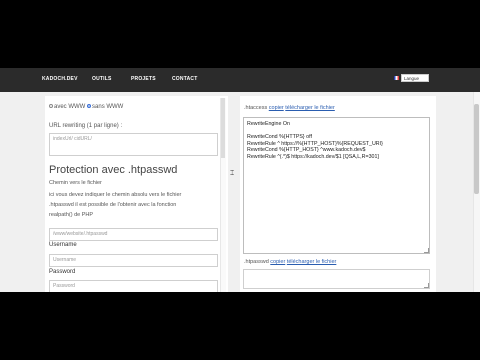 Image resolution: width=480 pixels, height=360 pixels. I want to click on textarea-resize-handle, so click(426, 250).